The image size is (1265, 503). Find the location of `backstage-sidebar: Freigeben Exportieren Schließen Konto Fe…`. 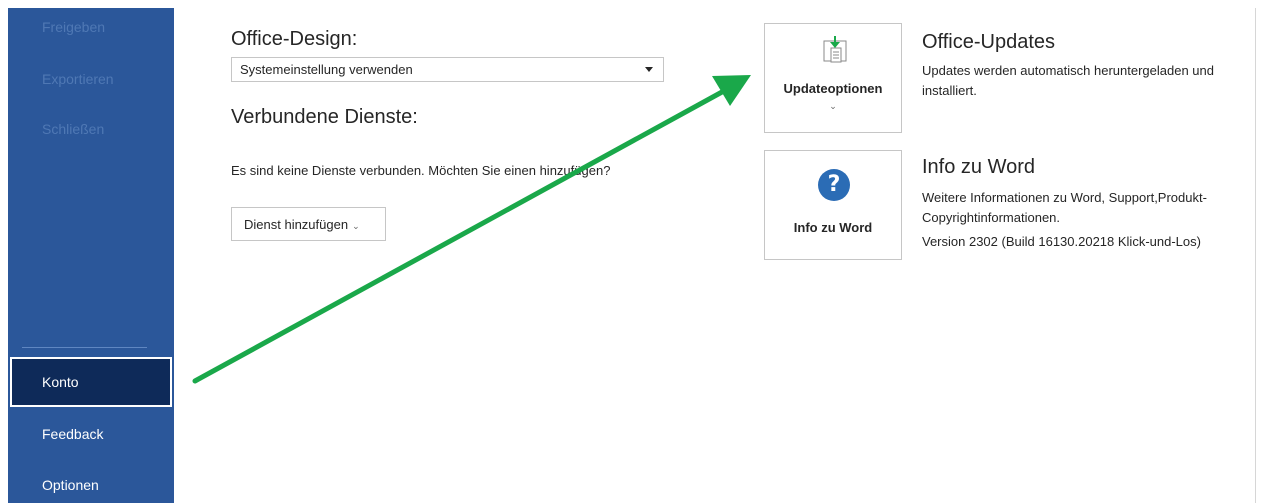

backstage-sidebar: Freigeben Exportieren Schließen Konto Fe… is located at coordinates (91, 255).